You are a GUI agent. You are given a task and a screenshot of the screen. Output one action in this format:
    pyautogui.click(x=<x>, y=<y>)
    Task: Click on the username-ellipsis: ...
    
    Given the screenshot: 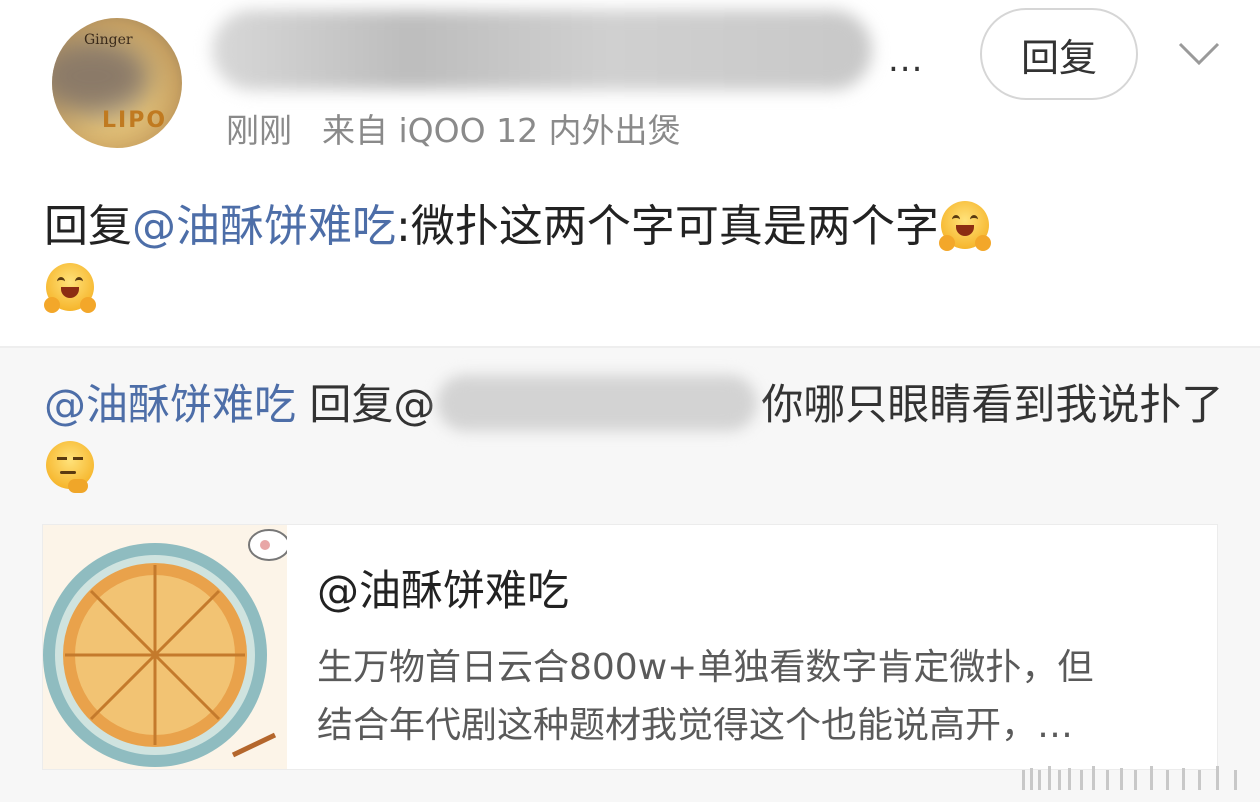 What is the action you would take?
    pyautogui.click(x=906, y=60)
    